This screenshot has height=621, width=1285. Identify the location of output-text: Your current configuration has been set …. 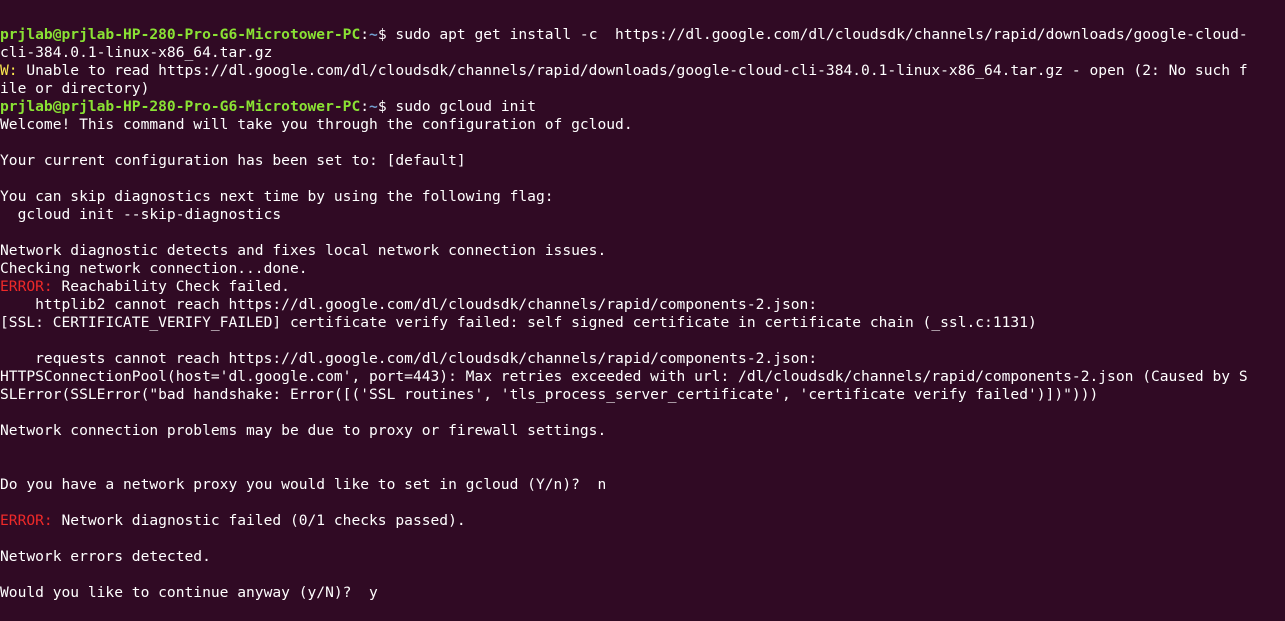
(233, 160).